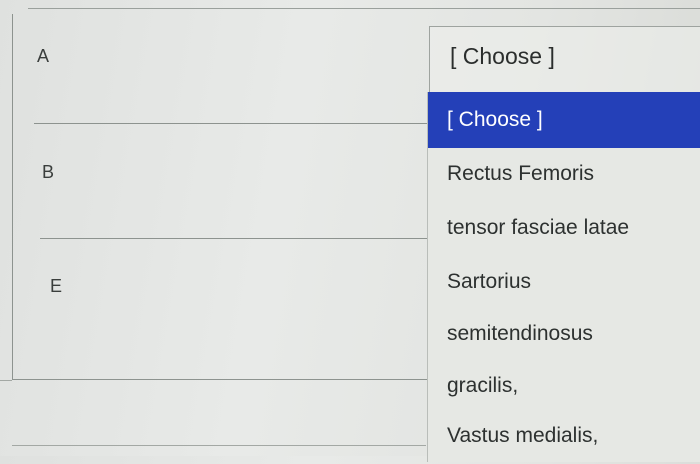  Describe the element at coordinates (564, 334) in the screenshot. I see `dropdown-option-semitendinosus: semitendinosus` at that location.